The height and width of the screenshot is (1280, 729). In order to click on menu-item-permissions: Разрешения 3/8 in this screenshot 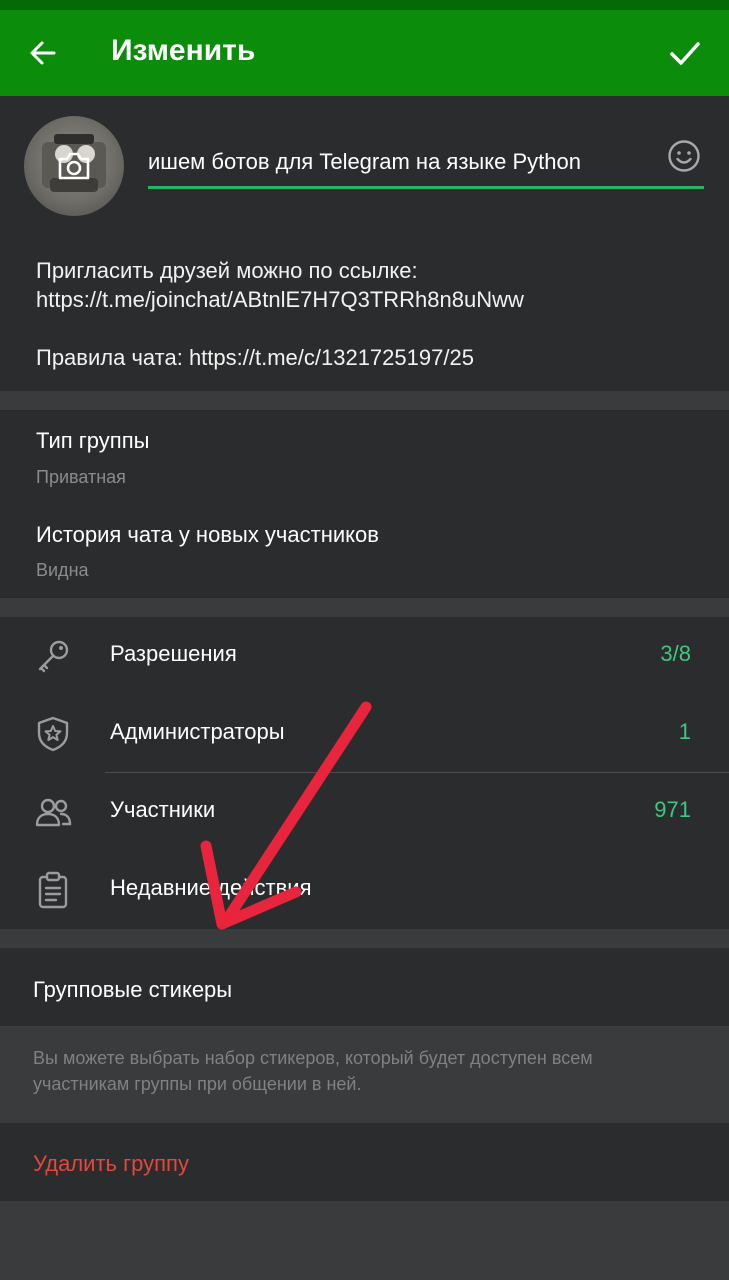, I will do `click(364, 656)`.